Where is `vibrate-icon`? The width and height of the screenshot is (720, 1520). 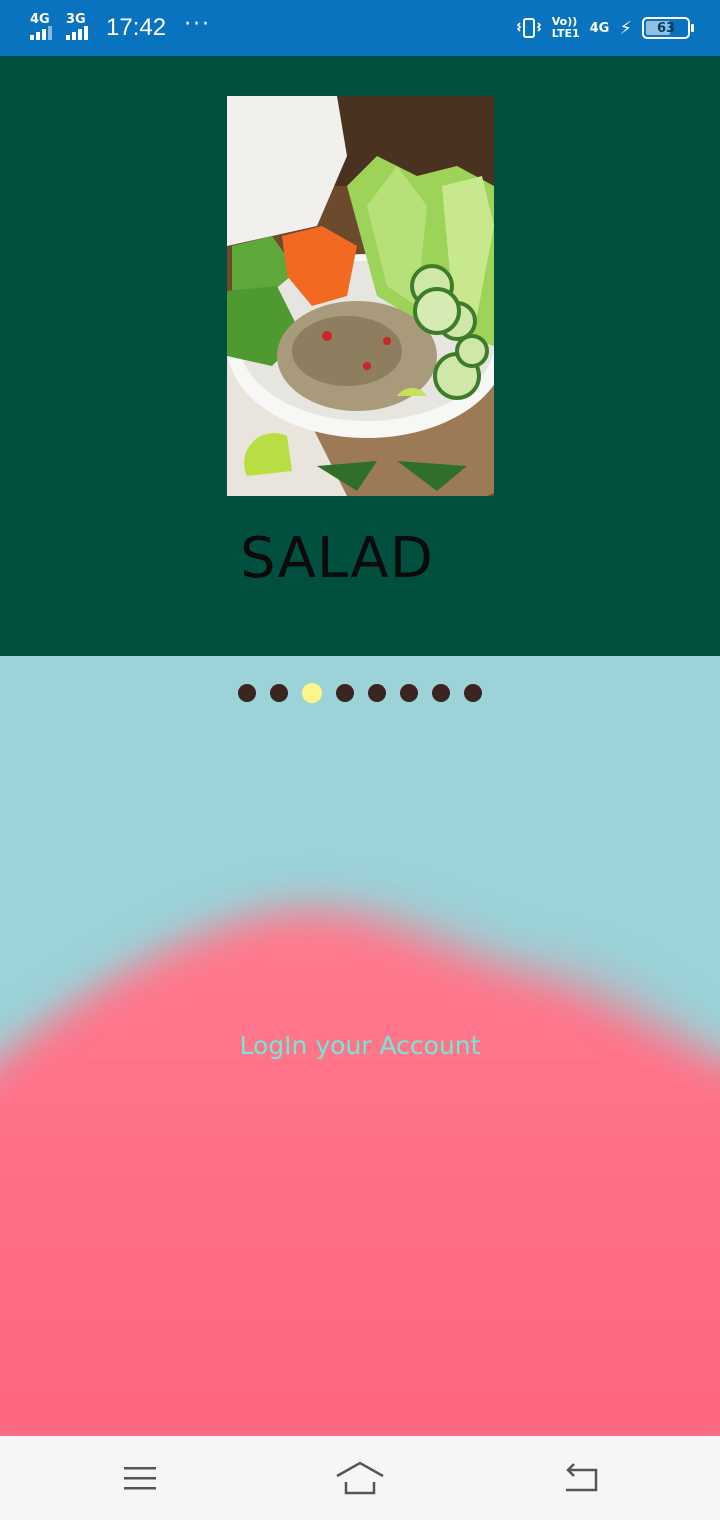
vibrate-icon is located at coordinates (528, 28).